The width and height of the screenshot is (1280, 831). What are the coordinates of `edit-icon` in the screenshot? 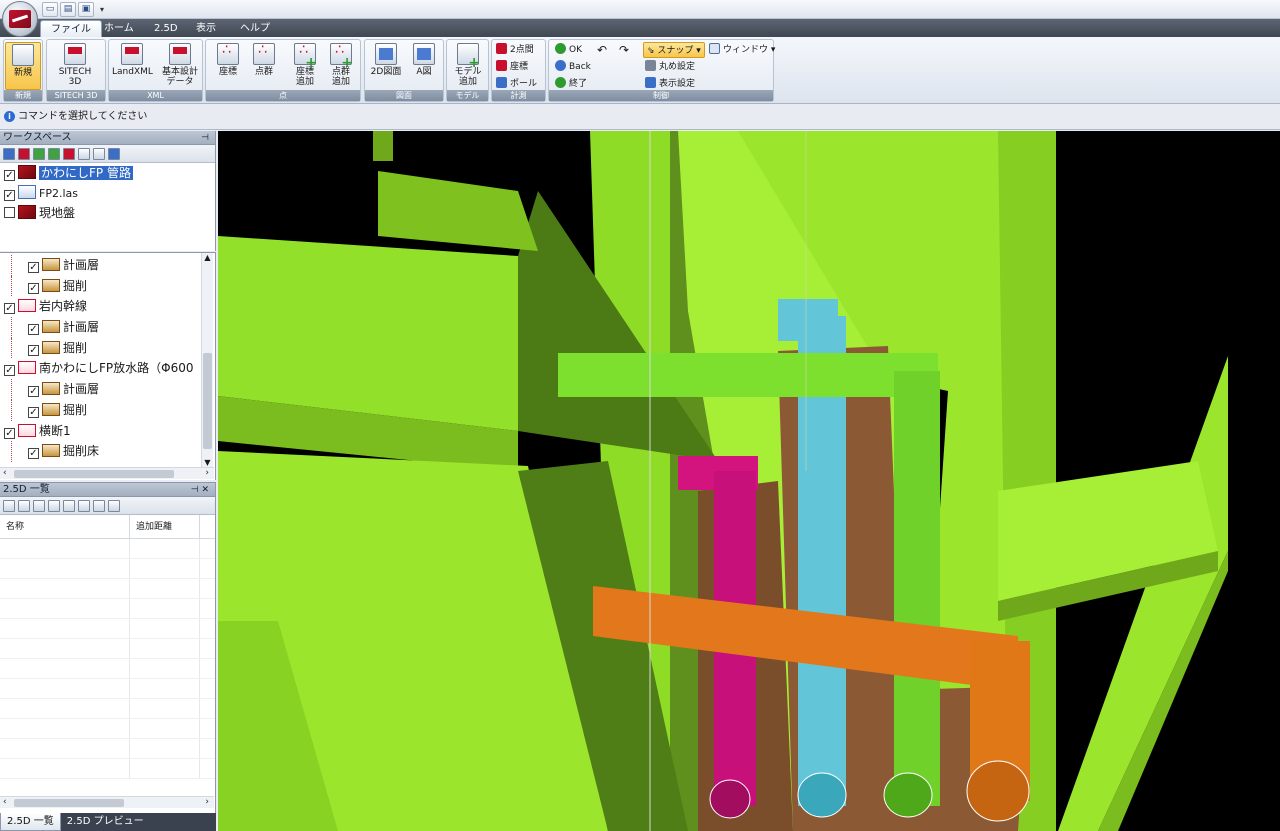 It's located at (69, 154).